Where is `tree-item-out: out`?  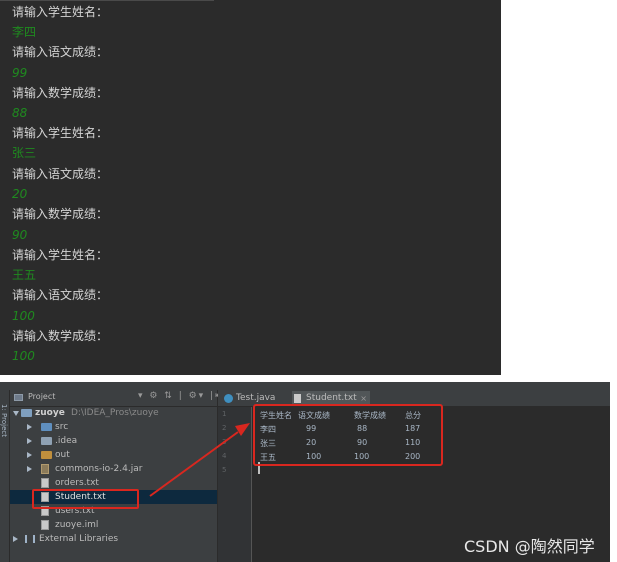 tree-item-out: out is located at coordinates (113, 455).